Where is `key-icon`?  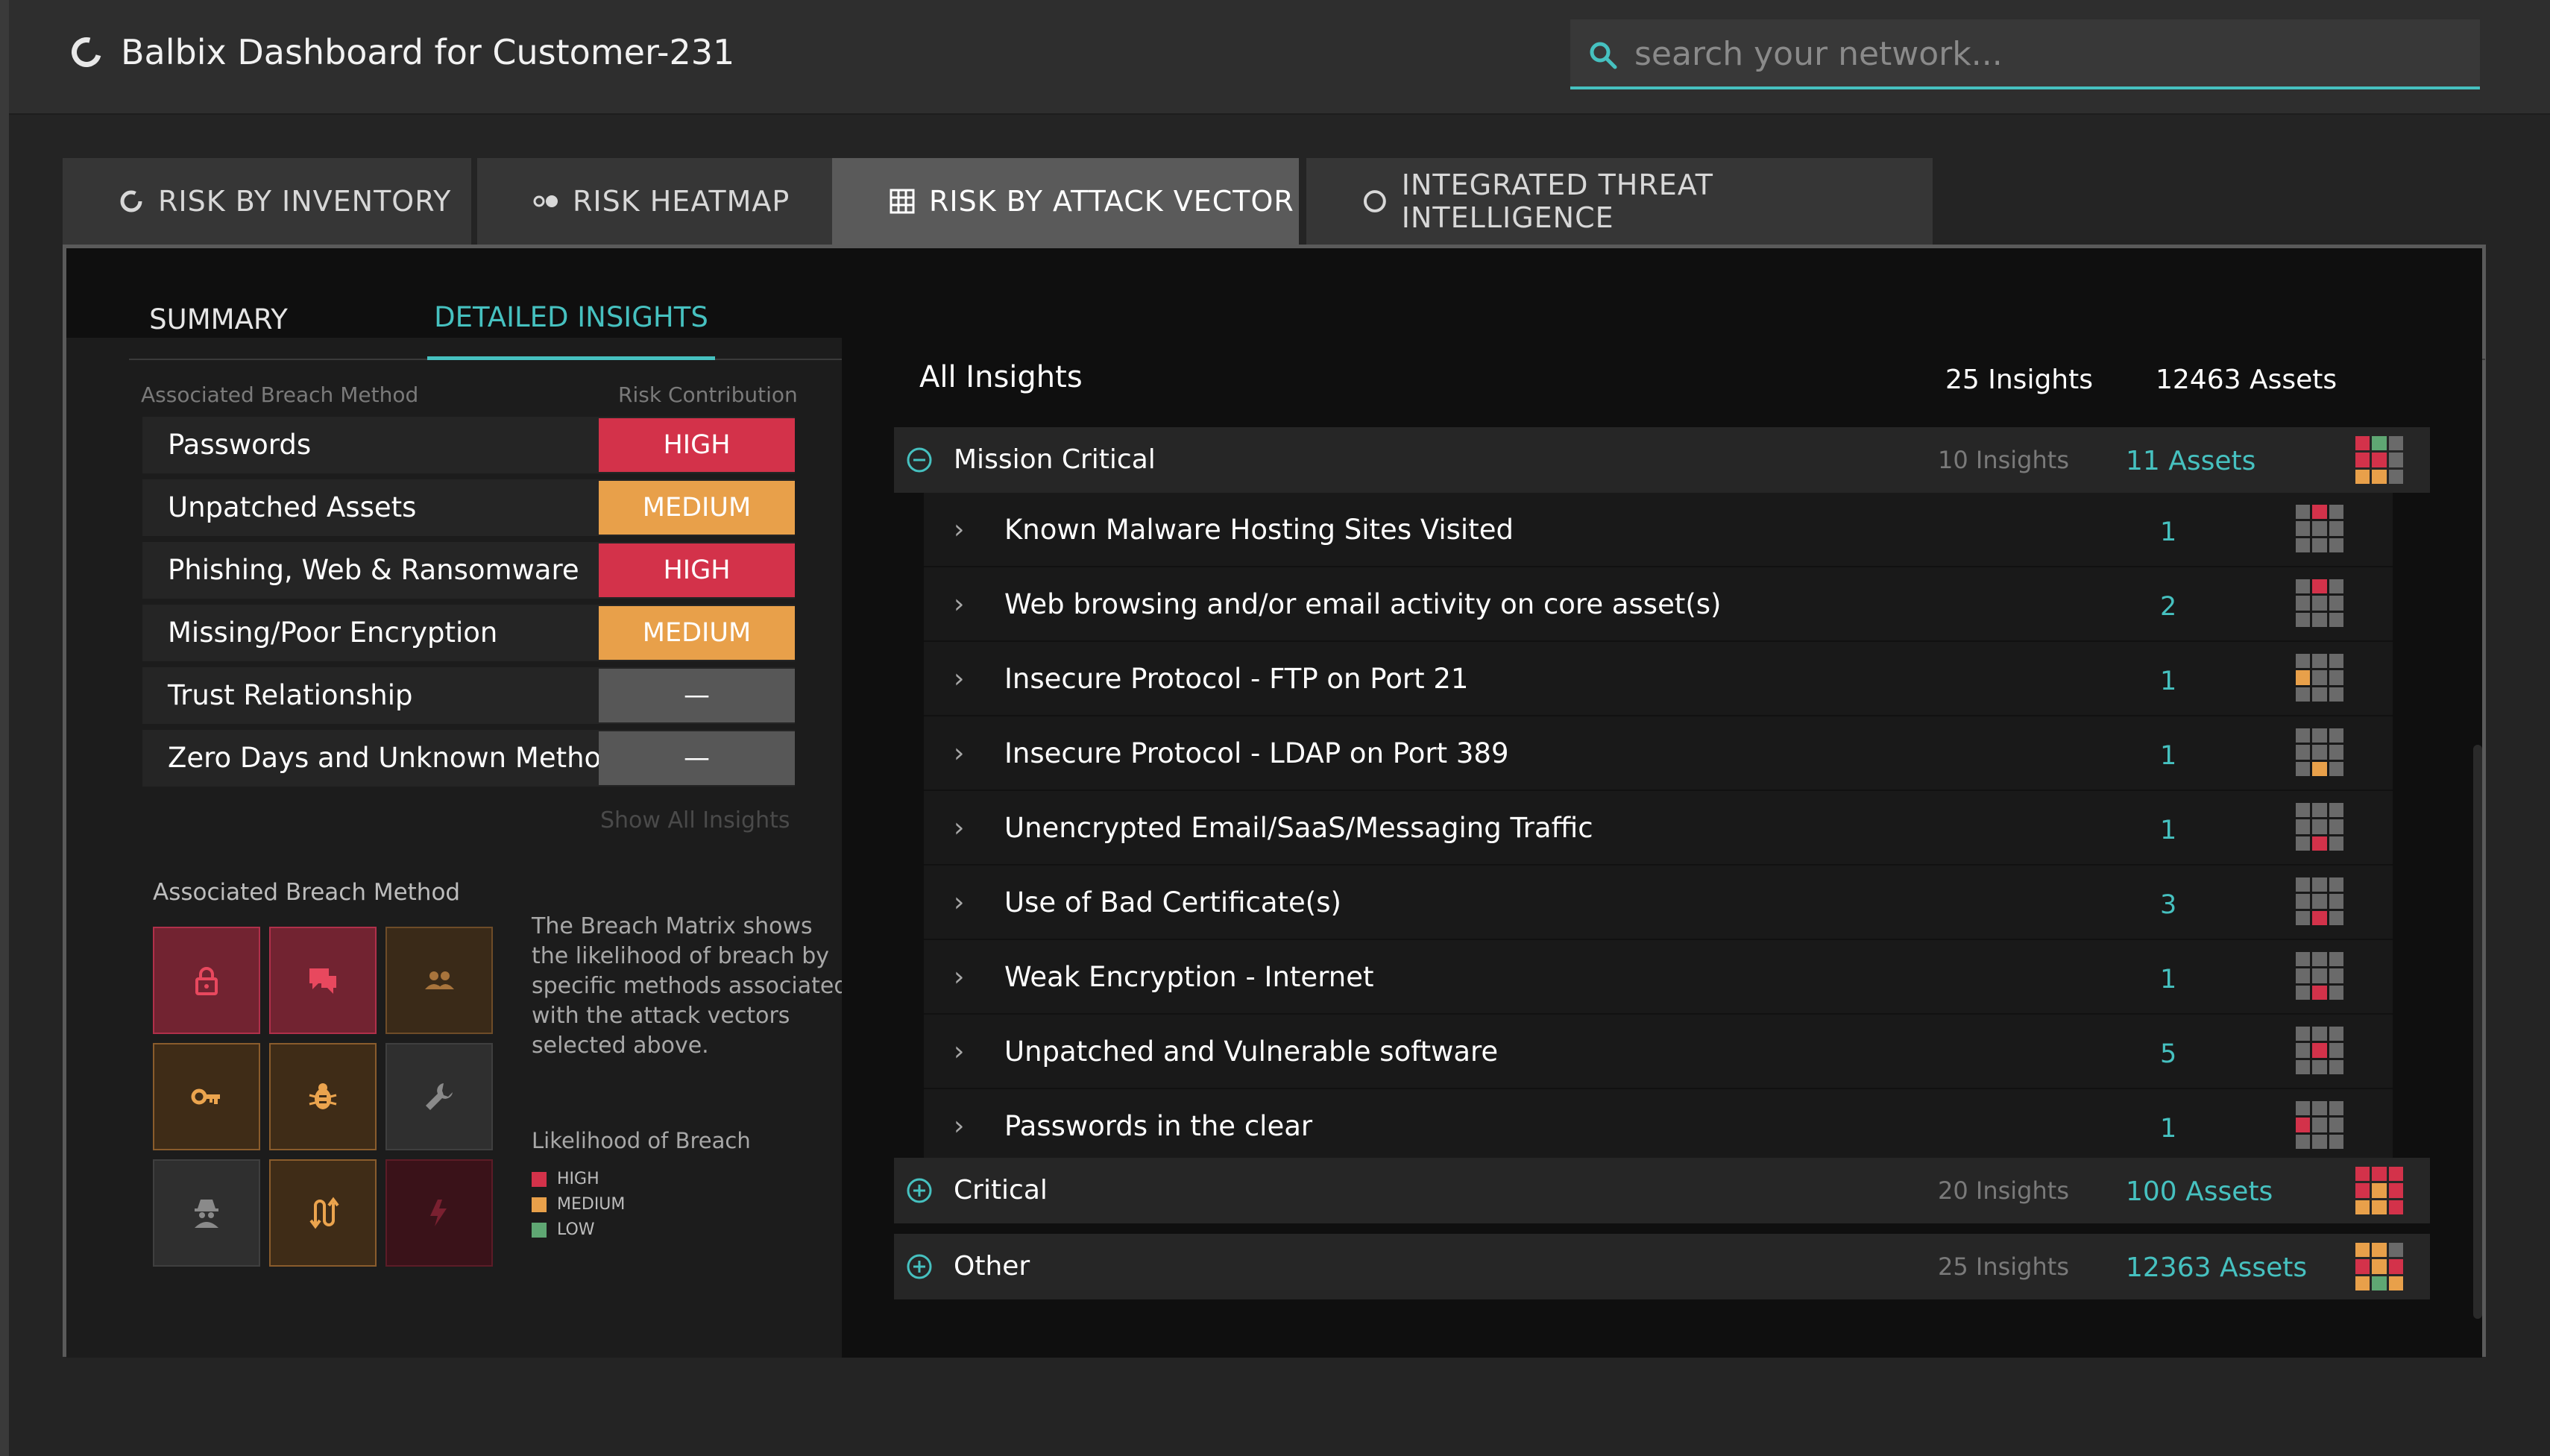 key-icon is located at coordinates (205, 1096).